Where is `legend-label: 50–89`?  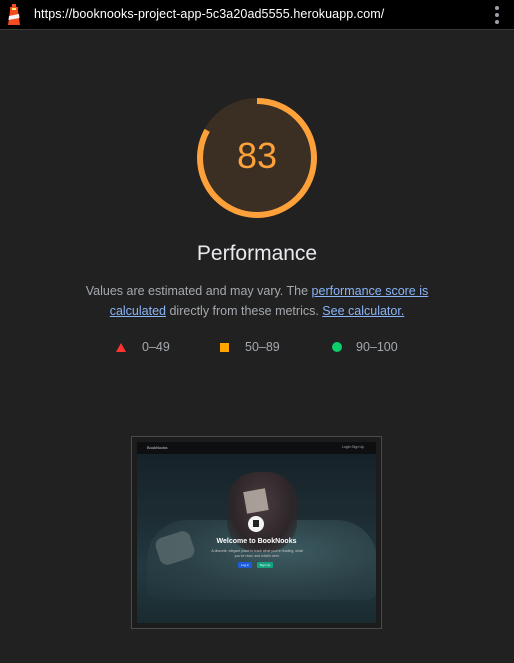 legend-label: 50–89 is located at coordinates (262, 347).